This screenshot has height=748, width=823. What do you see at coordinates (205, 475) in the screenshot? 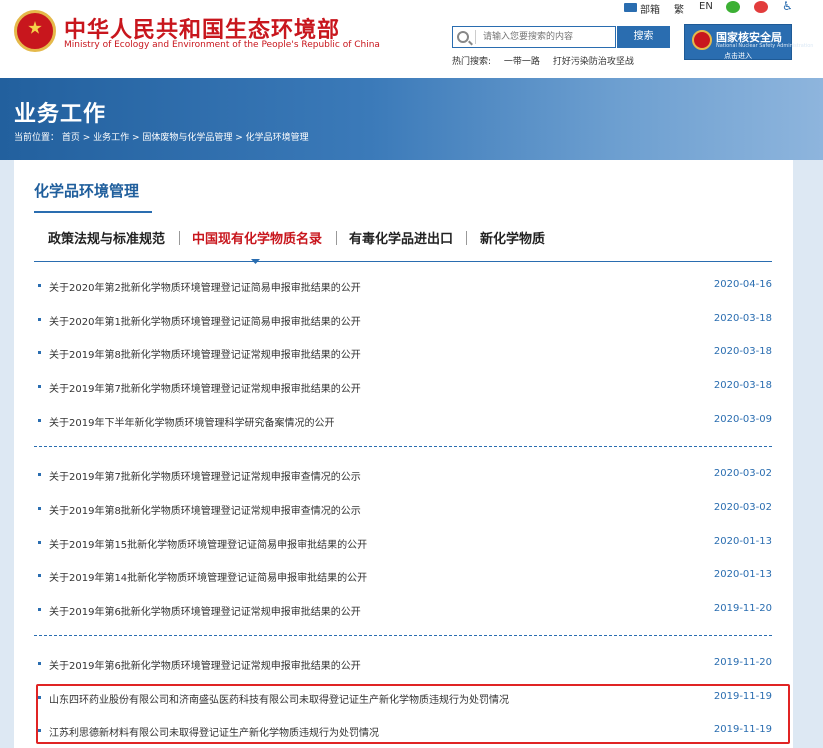
I see `article-title: 关于2019年第7批新化学物质环境管理登记证常规申报审查情况的公示` at bounding box center [205, 475].